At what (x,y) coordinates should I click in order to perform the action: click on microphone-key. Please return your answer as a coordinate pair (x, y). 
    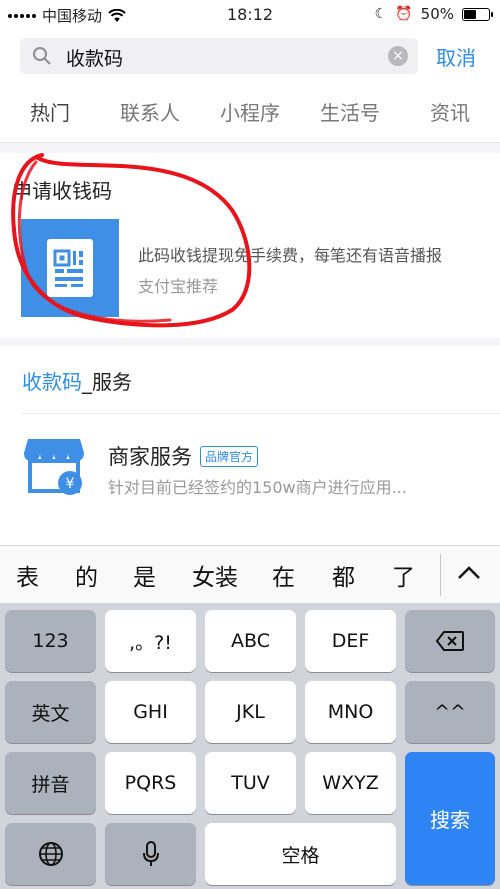
    Looking at the image, I should click on (150, 854).